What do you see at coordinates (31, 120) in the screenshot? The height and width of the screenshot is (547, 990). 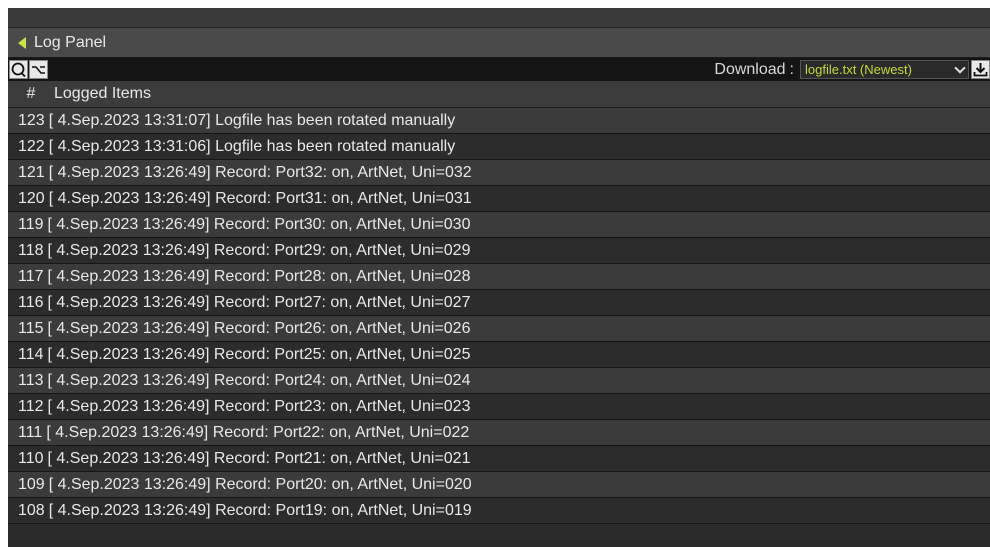 I see `row-number: 123` at bounding box center [31, 120].